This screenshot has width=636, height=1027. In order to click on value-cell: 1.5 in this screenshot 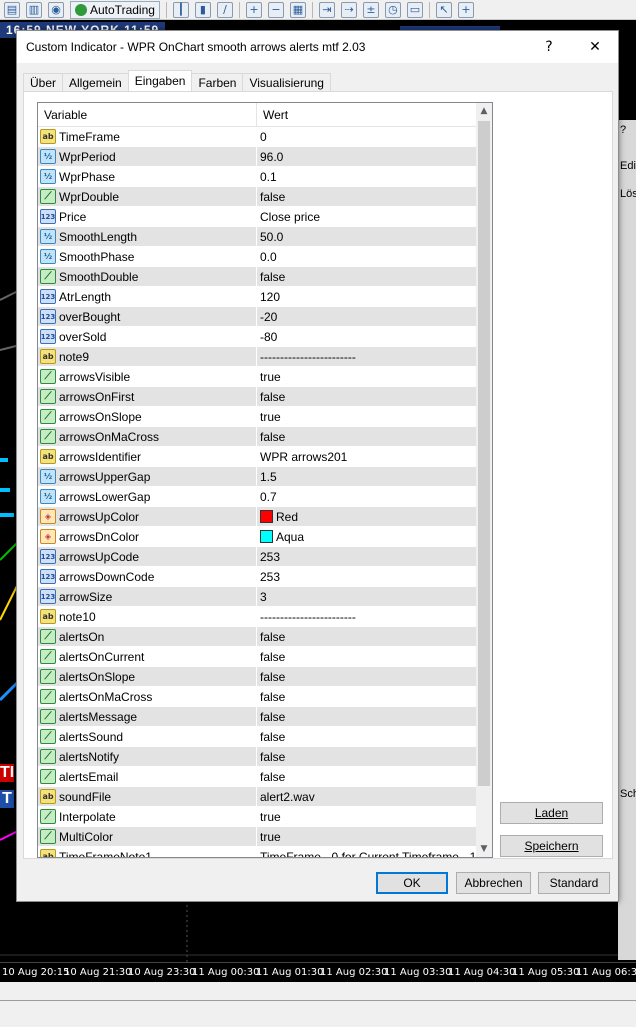, I will do `click(366, 476)`.